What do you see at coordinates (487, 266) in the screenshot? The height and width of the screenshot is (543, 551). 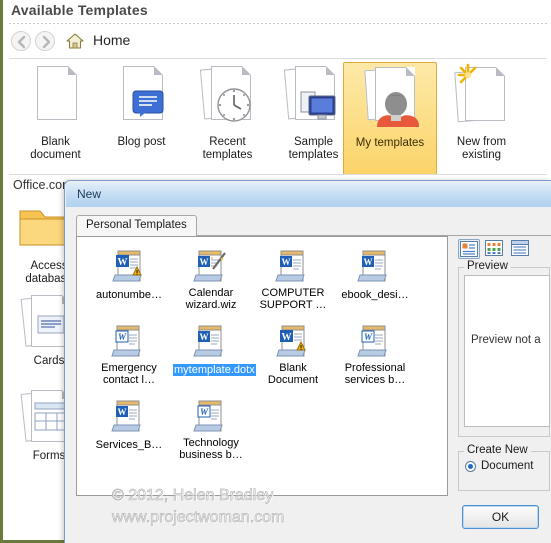 I see `preview-group-label: Preview` at bounding box center [487, 266].